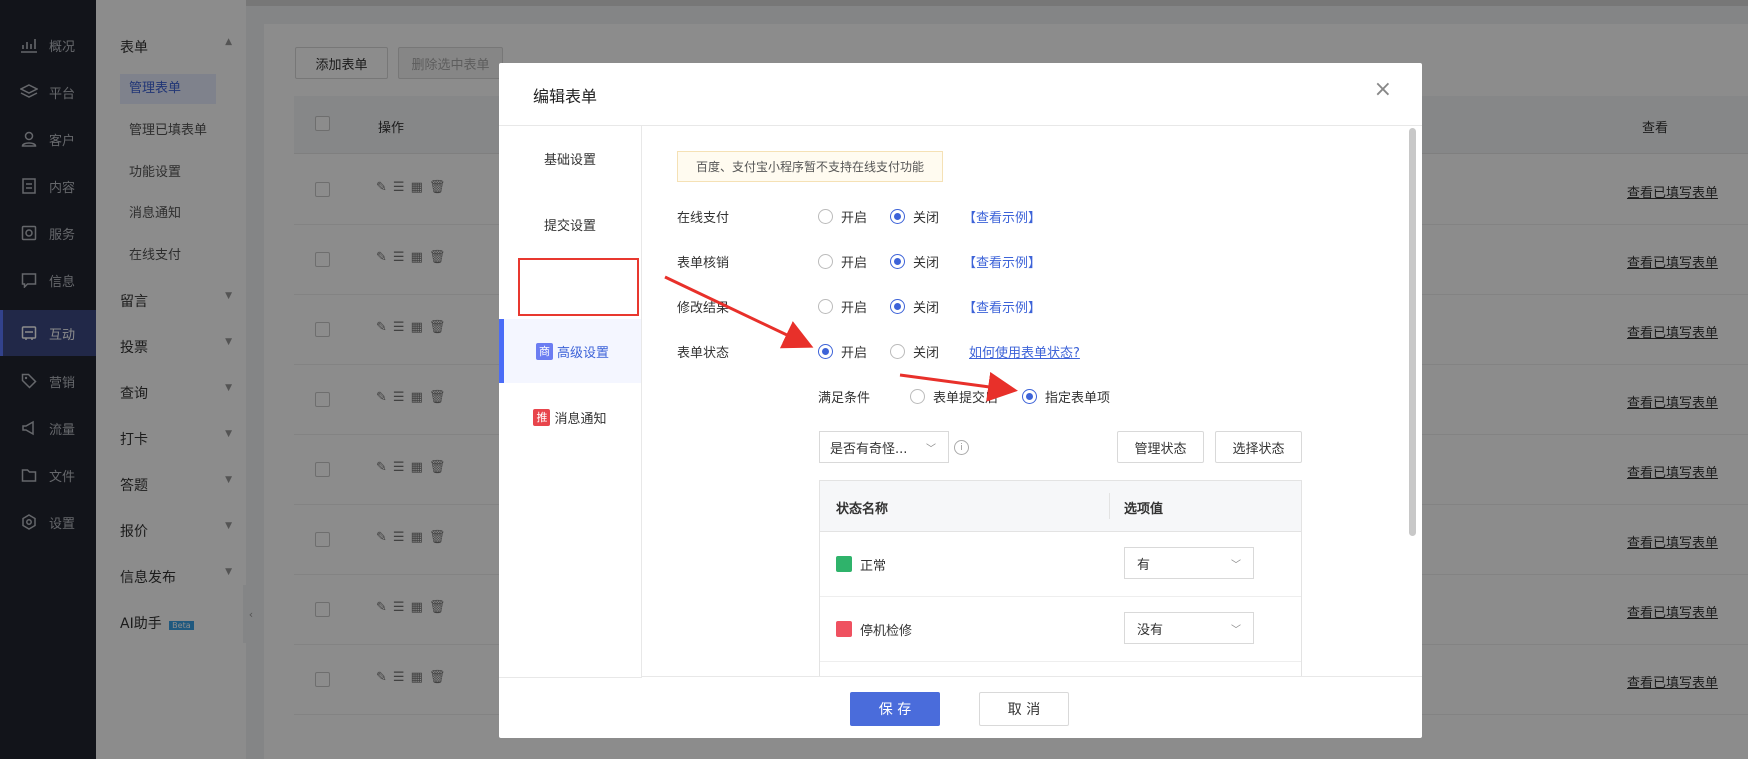  What do you see at coordinates (841, 338) in the screenshot?
I see `annotation-arrows` at bounding box center [841, 338].